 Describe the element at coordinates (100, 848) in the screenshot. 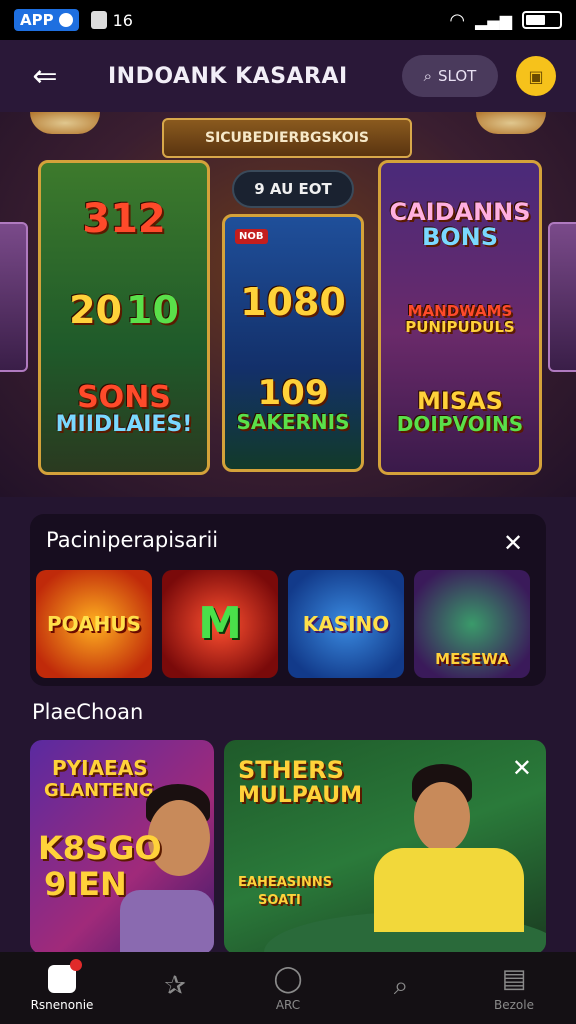

I see `promo-left-line3: K8SGO` at that location.